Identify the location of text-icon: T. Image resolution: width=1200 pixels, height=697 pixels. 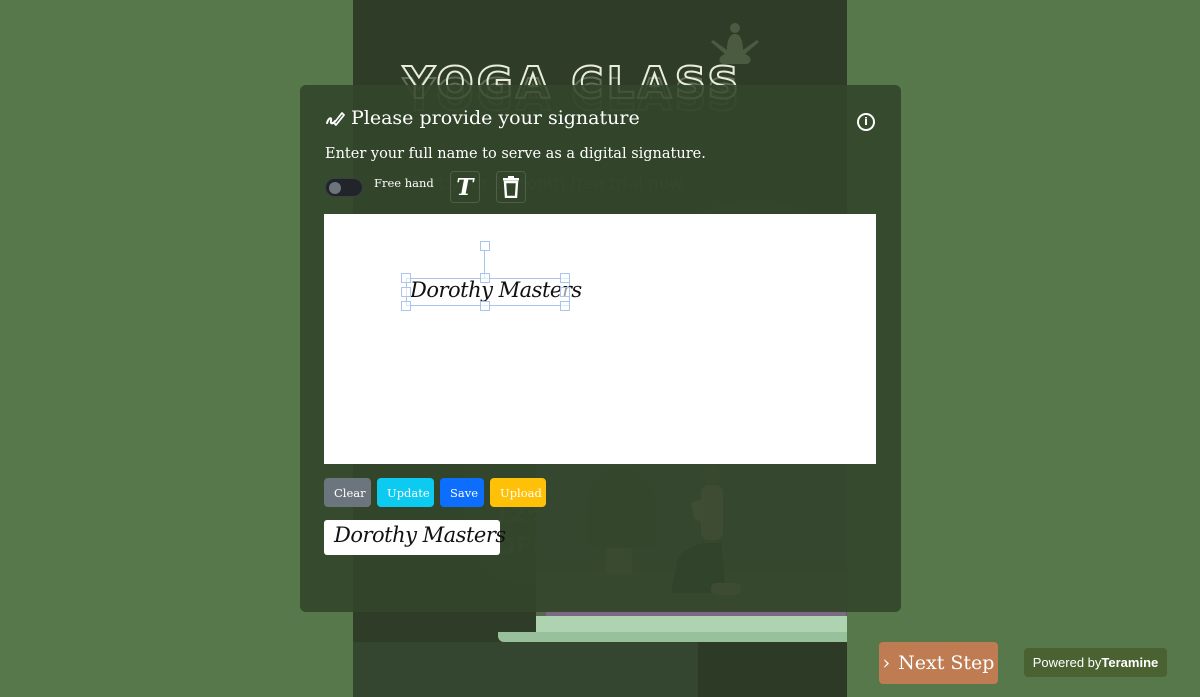
(465, 187).